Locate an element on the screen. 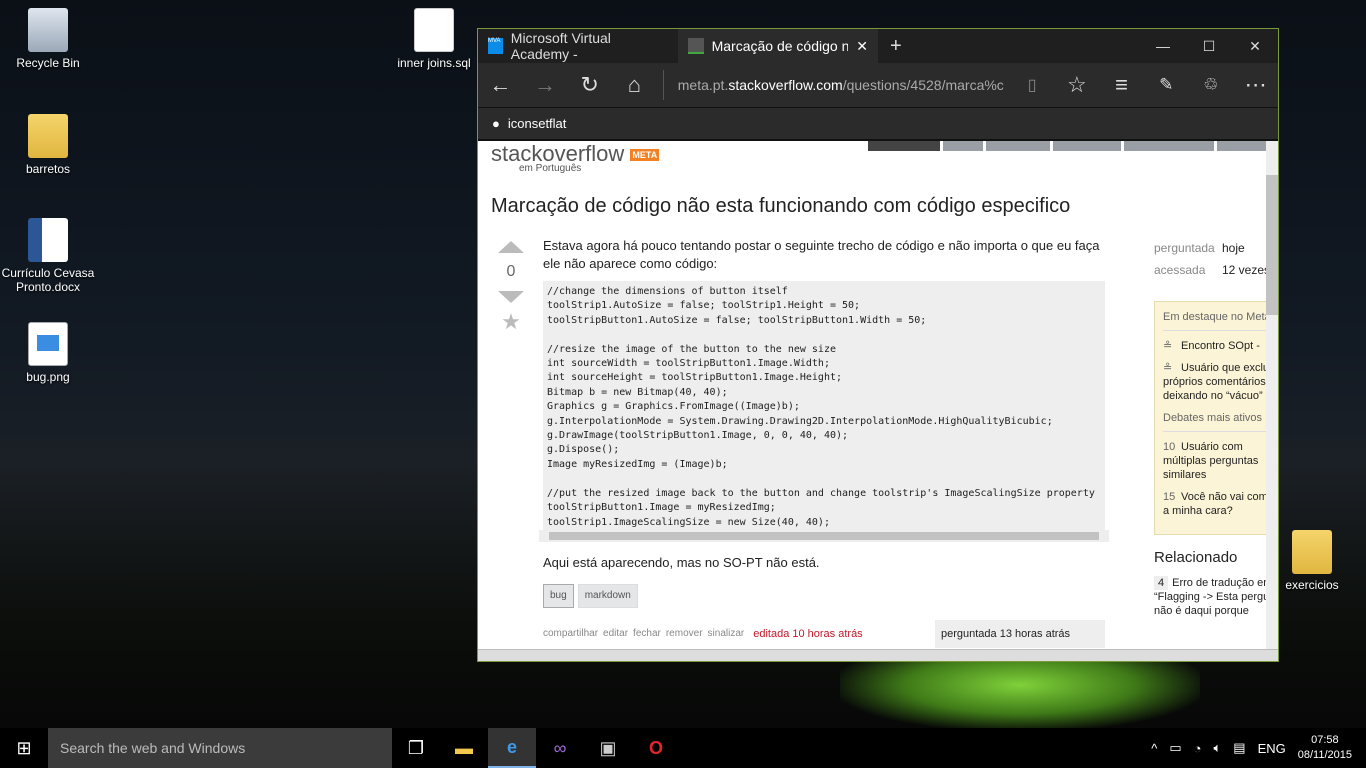  favorite-star-icon: ☆ is located at coordinates (1077, 85).